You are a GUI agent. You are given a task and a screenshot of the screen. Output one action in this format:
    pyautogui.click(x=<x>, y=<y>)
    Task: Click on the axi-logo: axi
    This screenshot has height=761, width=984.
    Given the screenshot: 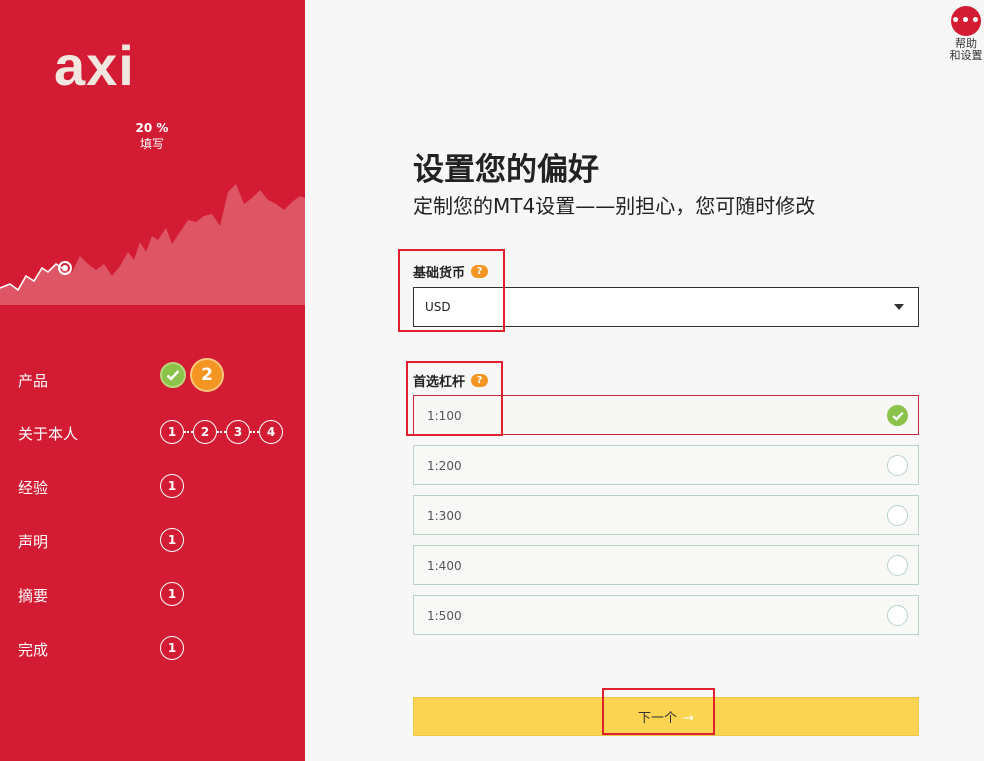 What is the action you would take?
    pyautogui.click(x=94, y=65)
    